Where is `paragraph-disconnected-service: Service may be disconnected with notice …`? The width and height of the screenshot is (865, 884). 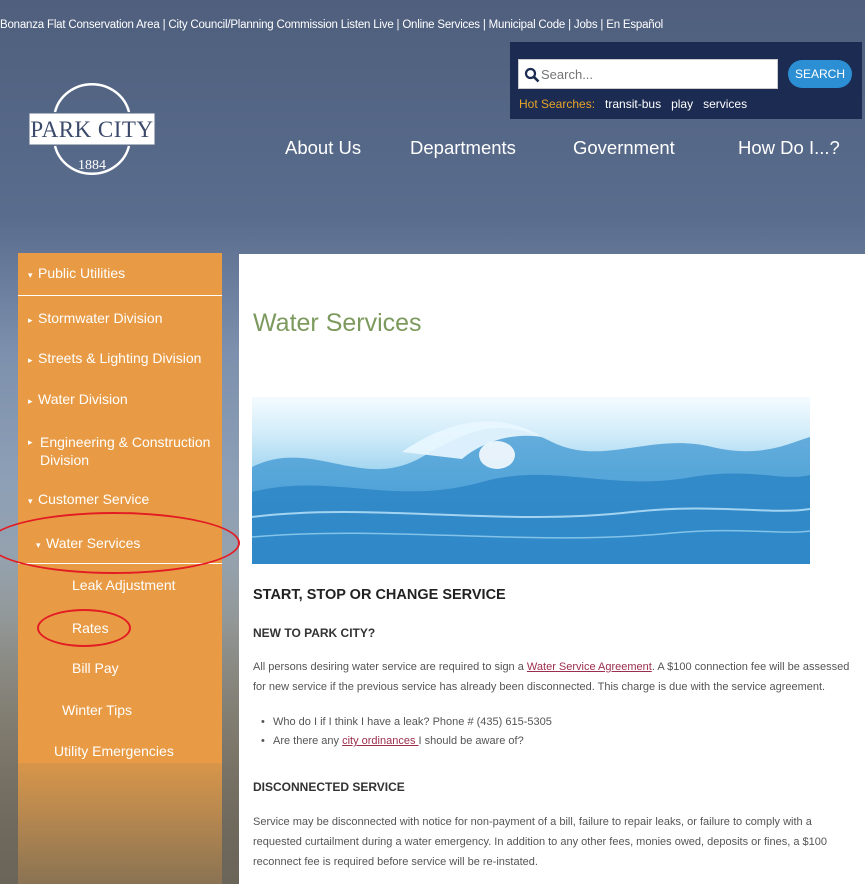
paragraph-disconnected-service: Service may be disconnected with notice … is located at coordinates (540, 842).